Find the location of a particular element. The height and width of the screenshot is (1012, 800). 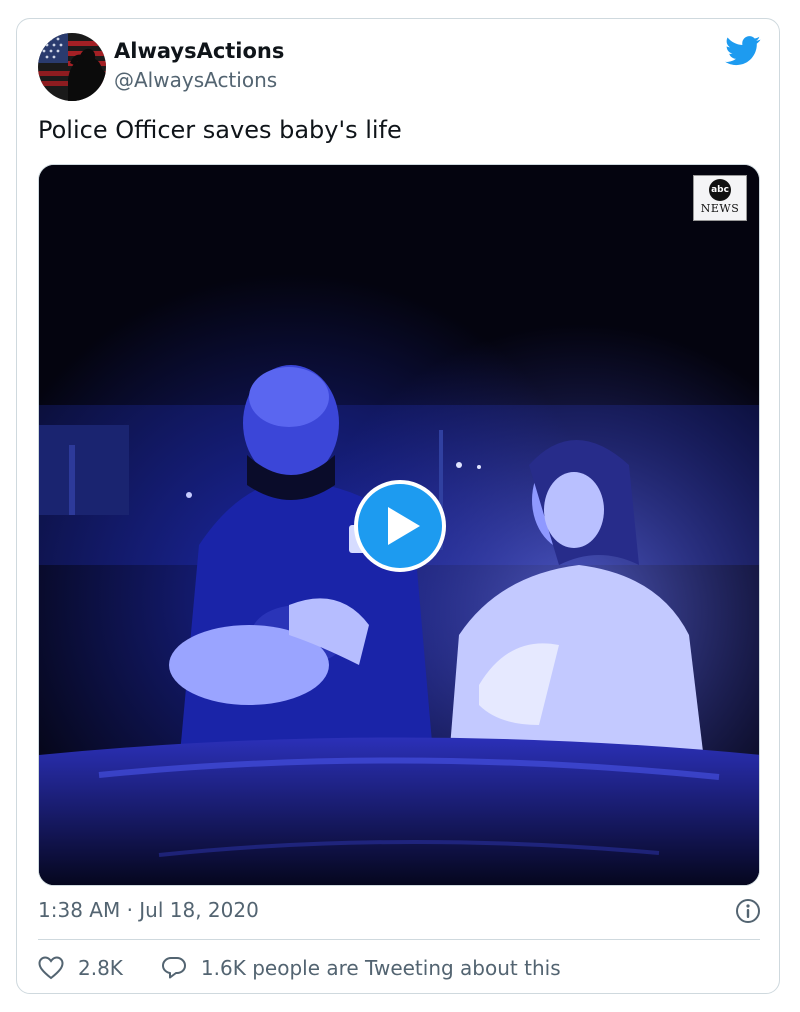

speech-bubble-icon is located at coordinates (173, 968).